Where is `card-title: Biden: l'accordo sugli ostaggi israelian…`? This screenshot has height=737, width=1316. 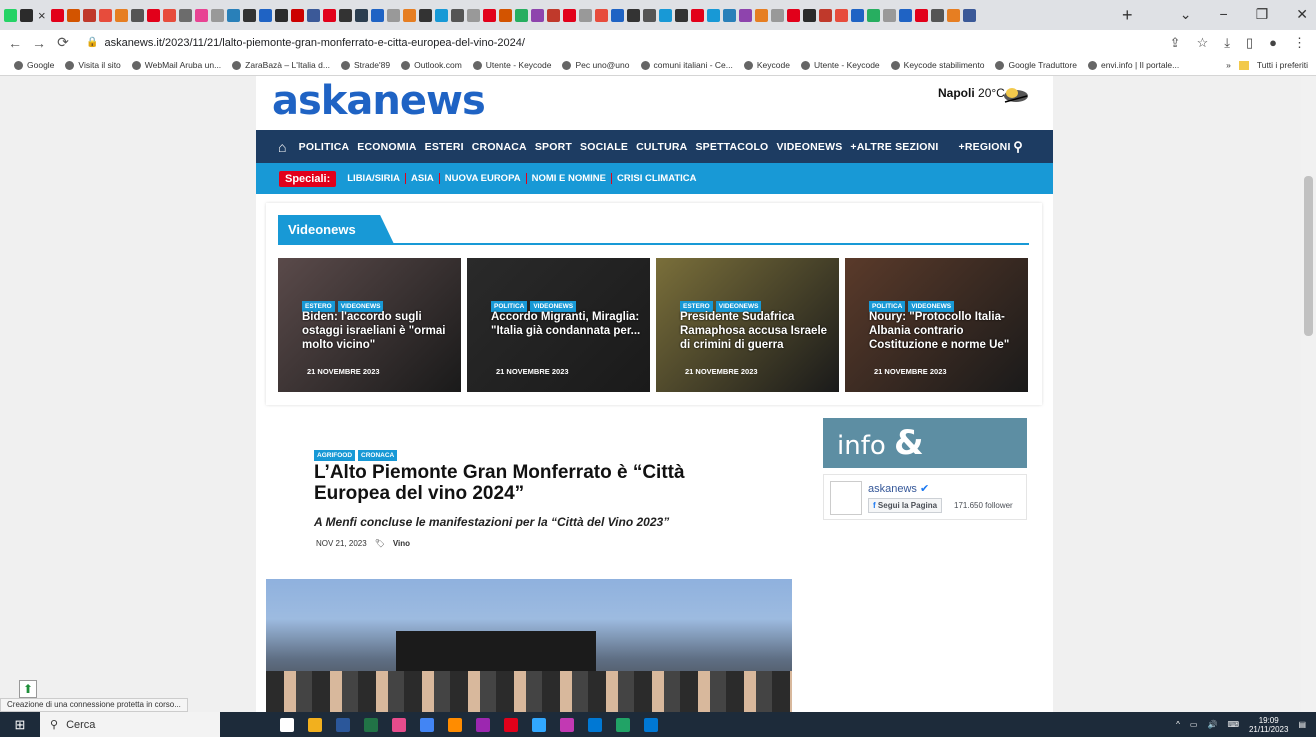 card-title: Biden: l'accordo sugli ostaggi israelian… is located at coordinates (377, 331).